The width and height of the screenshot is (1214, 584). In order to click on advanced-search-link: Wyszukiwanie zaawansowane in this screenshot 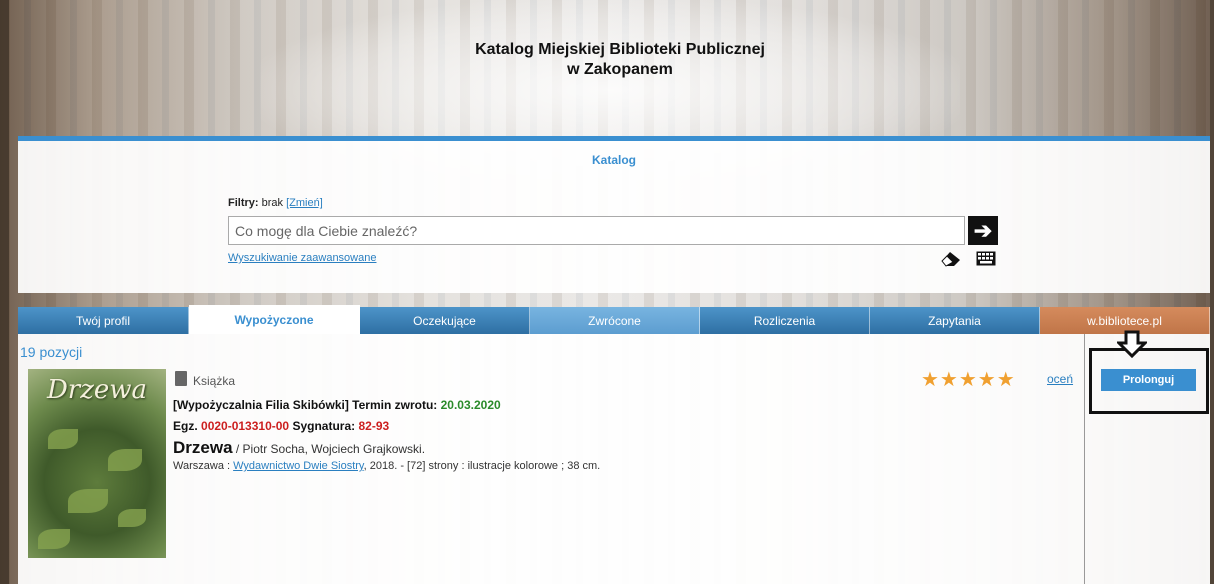, I will do `click(302, 258)`.